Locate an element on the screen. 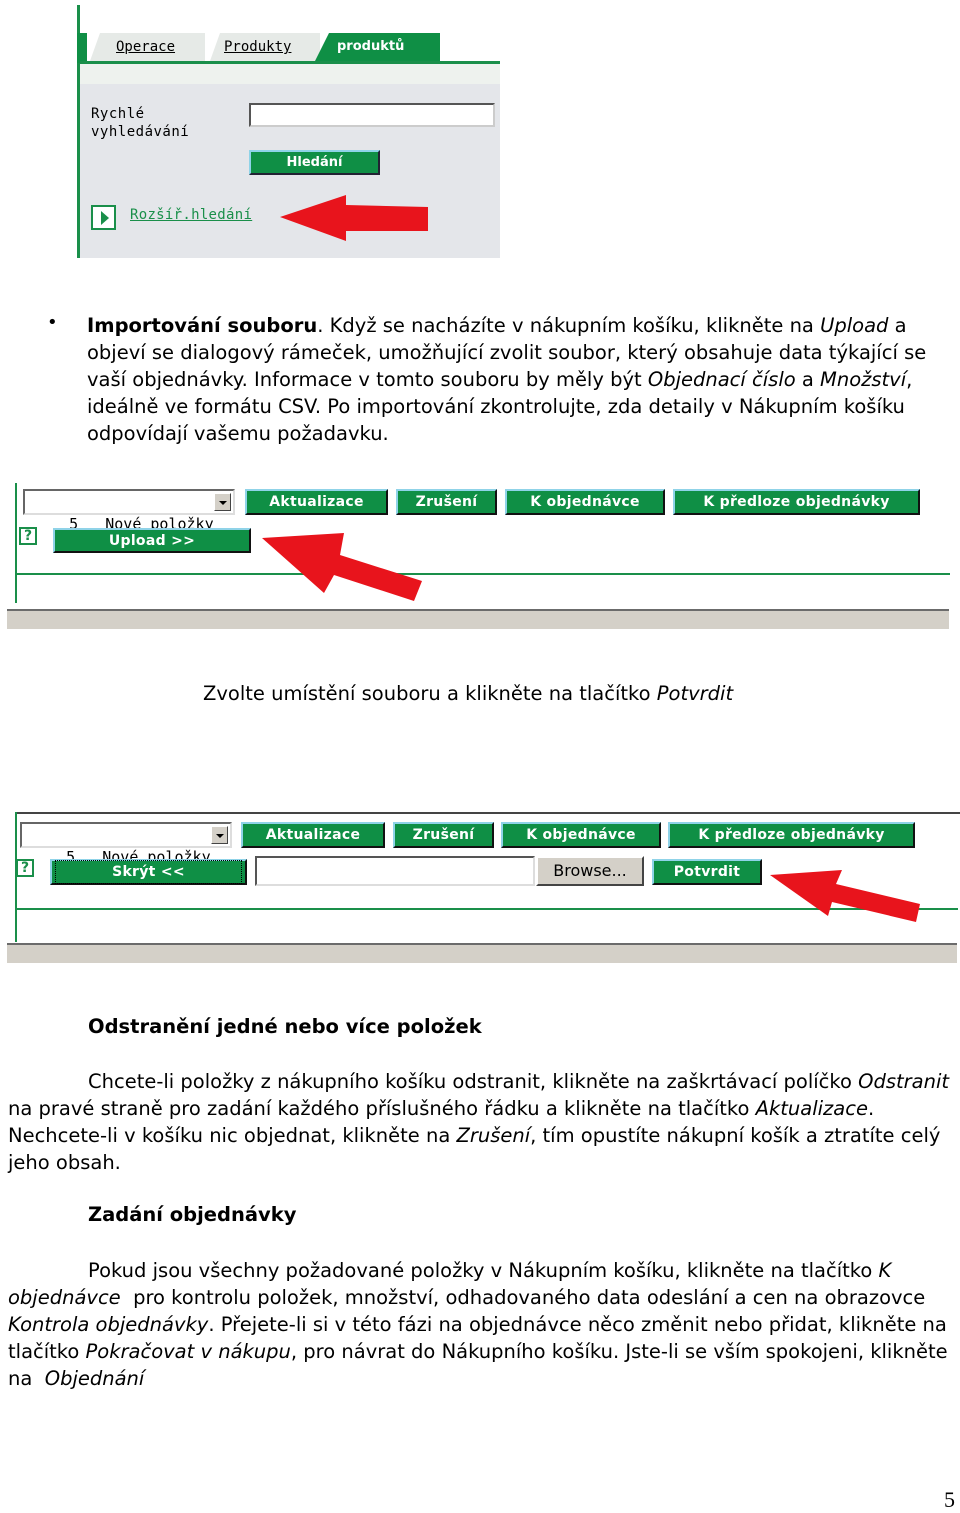  frame-top is located at coordinates (487, 813).